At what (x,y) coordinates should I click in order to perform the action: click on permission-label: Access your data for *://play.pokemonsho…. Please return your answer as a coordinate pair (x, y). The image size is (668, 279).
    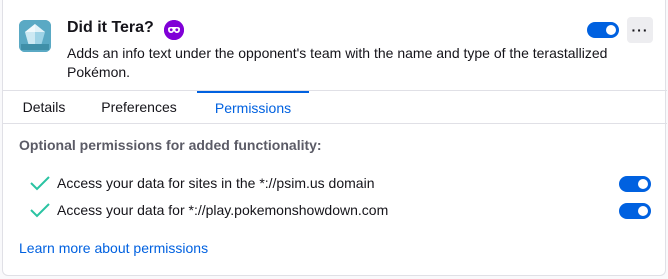
    Looking at the image, I should click on (223, 210).